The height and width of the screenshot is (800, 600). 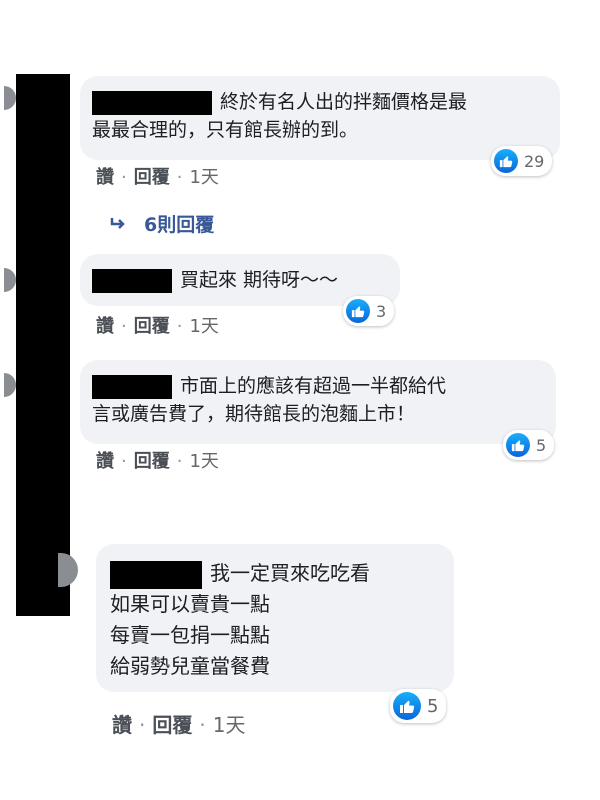 What do you see at coordinates (240, 573) in the screenshot?
I see `comment-line: 我一定買來吃吃看` at bounding box center [240, 573].